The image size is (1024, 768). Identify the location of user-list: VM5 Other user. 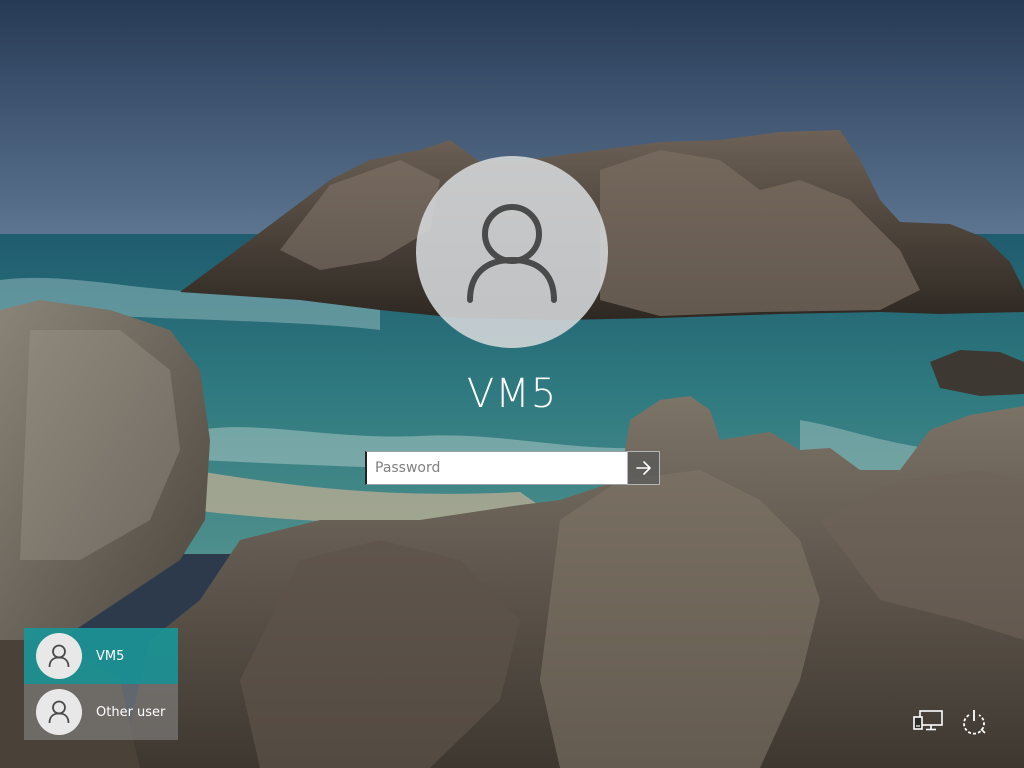
(101, 684).